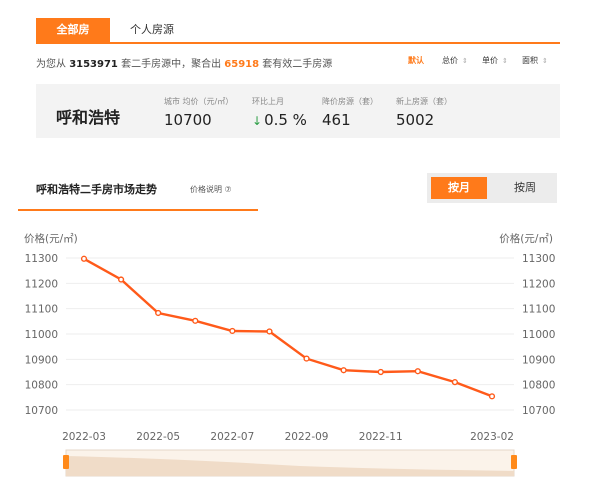 The width and height of the screenshot is (590, 493). What do you see at coordinates (538, 335) in the screenshot?
I see `y-tick-label-right: 11000` at bounding box center [538, 335].